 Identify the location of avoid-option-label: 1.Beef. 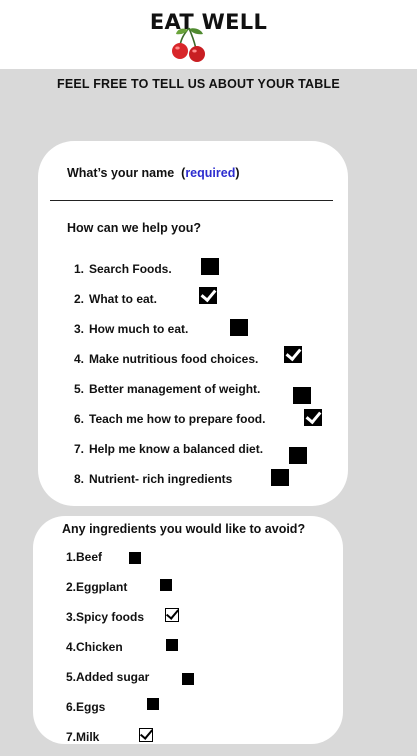
(84, 557).